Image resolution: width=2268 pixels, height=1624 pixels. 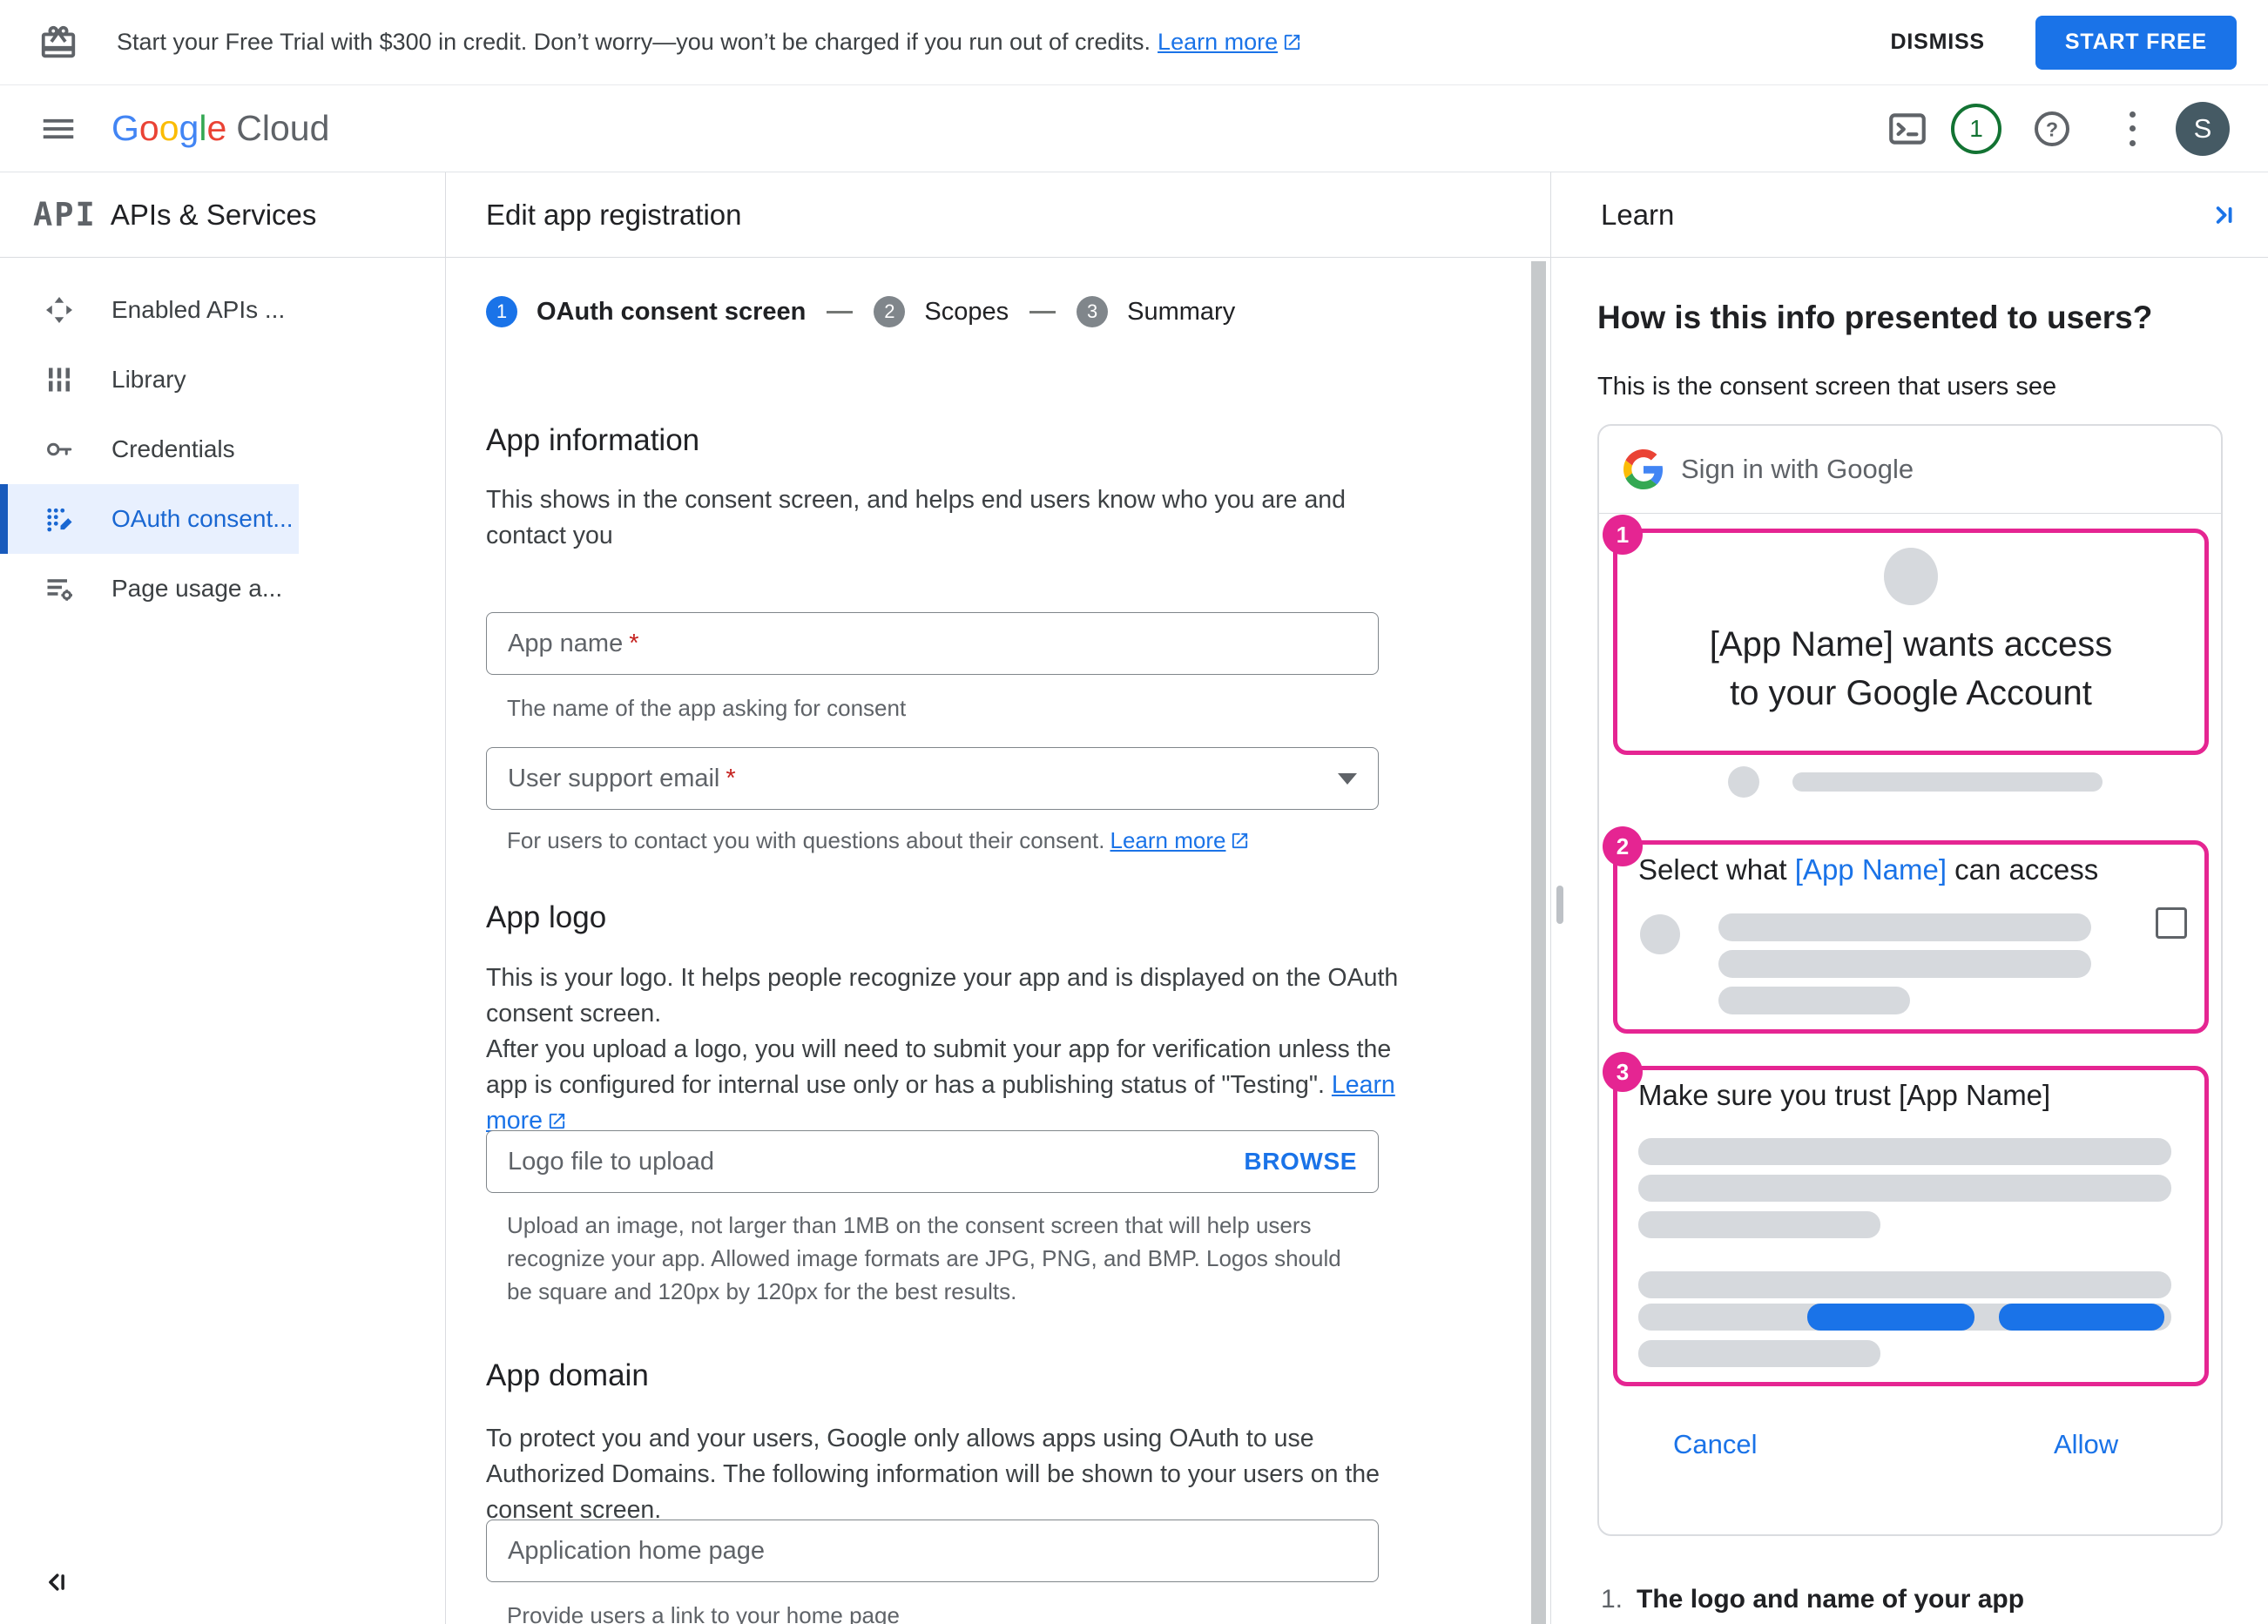 I want to click on sidebar-title: APIs & Services, so click(x=213, y=215).